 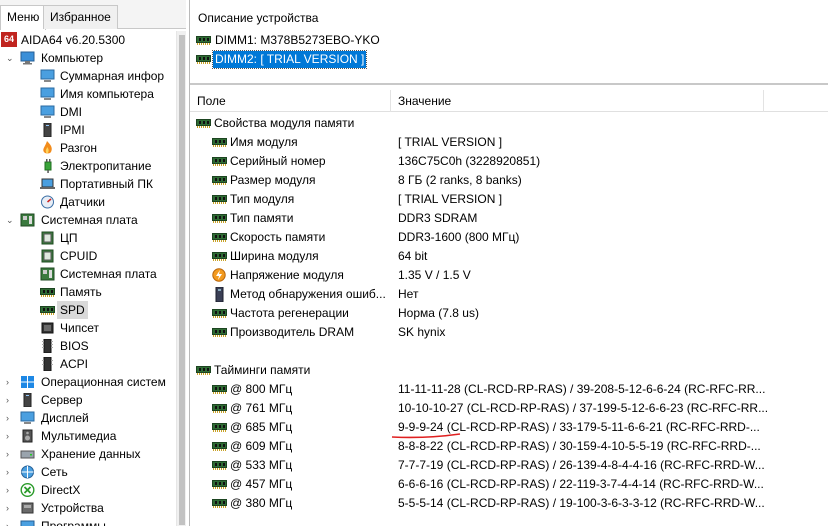 What do you see at coordinates (261, 408) in the screenshot?
I see `field-name: @ 761 МГц` at bounding box center [261, 408].